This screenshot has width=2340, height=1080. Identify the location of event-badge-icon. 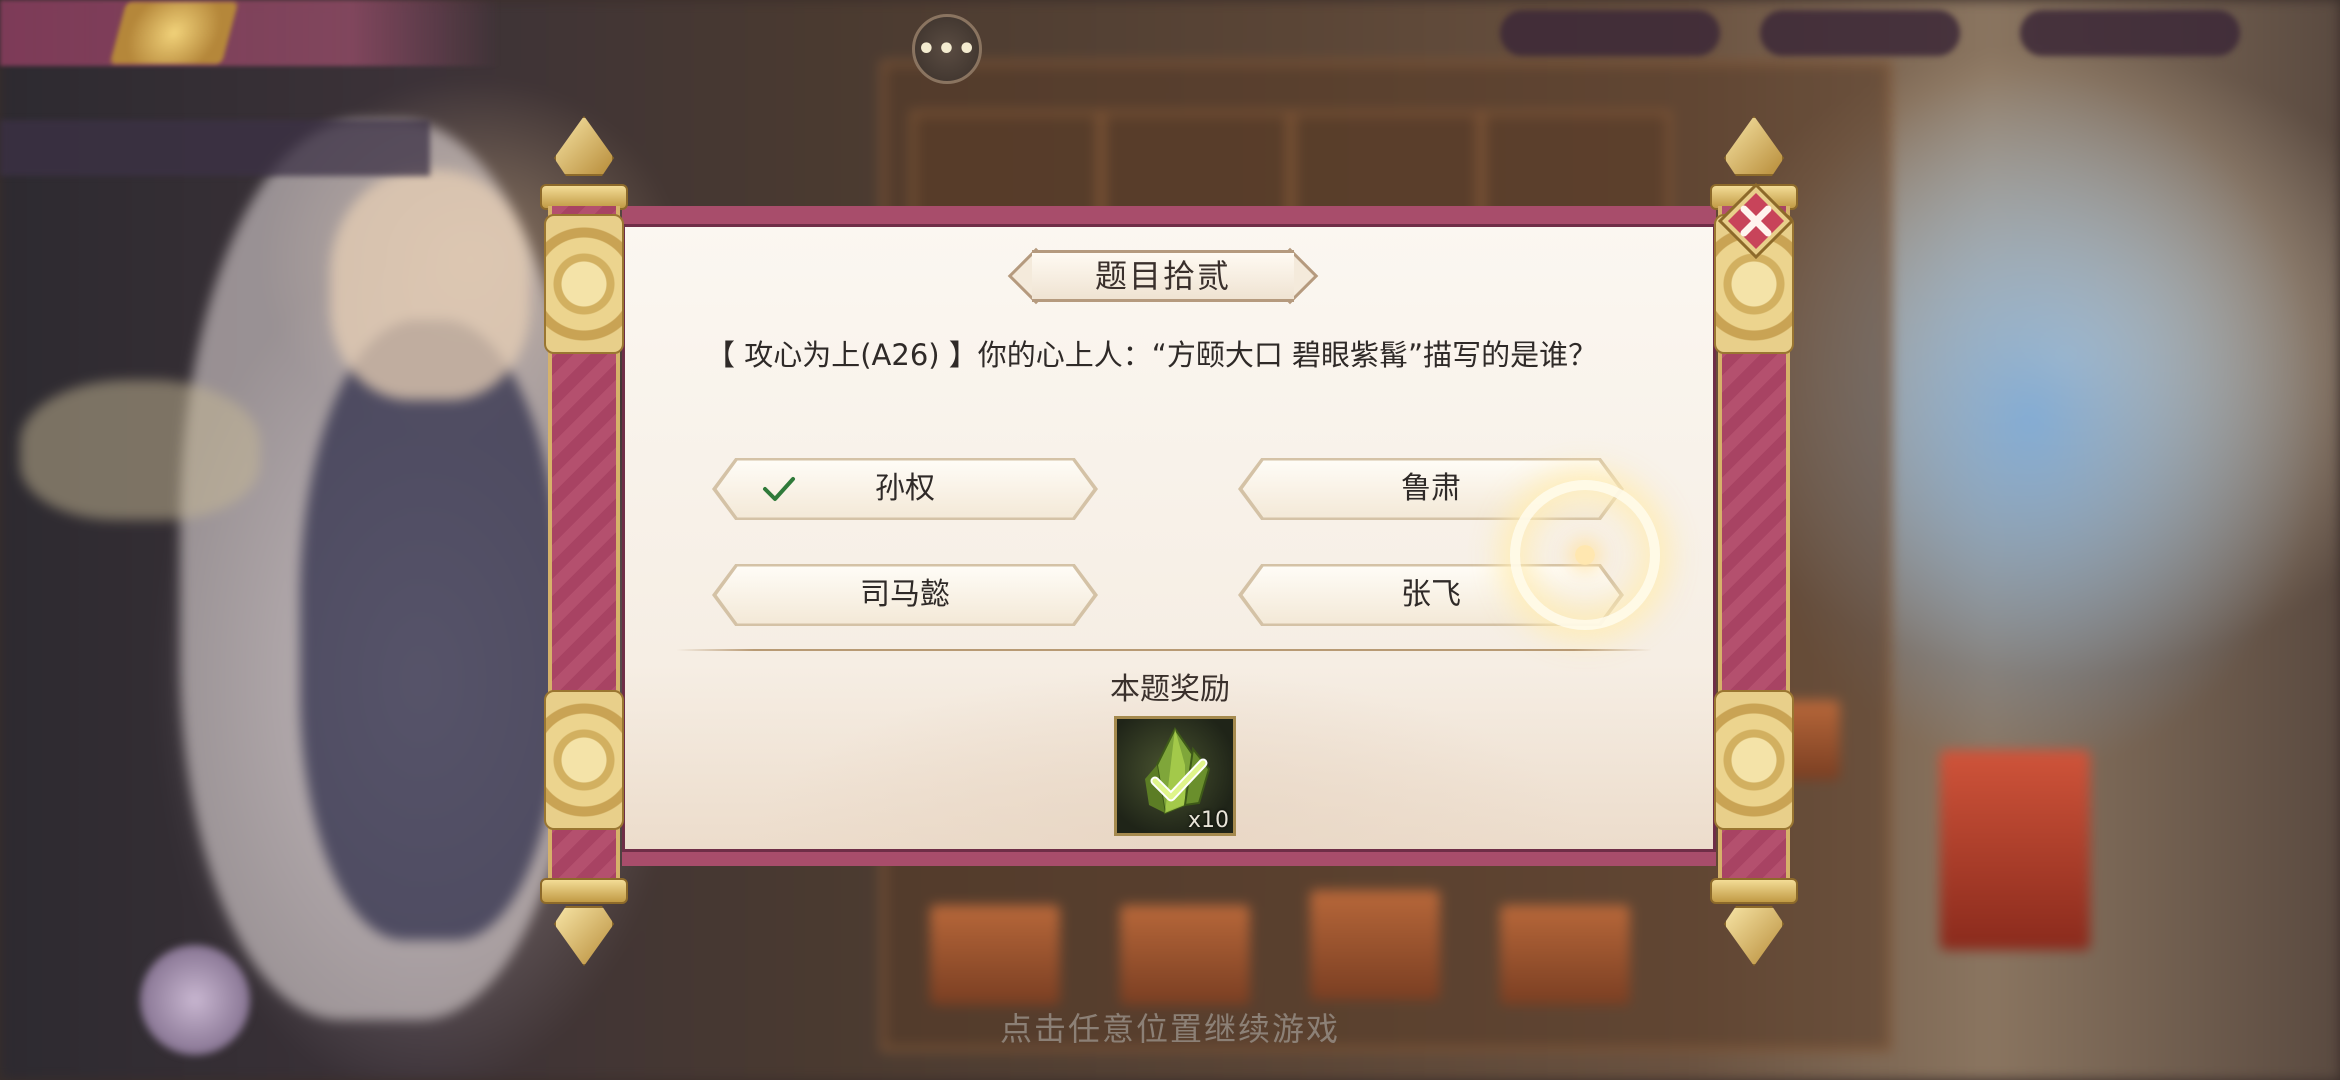
(174, 33).